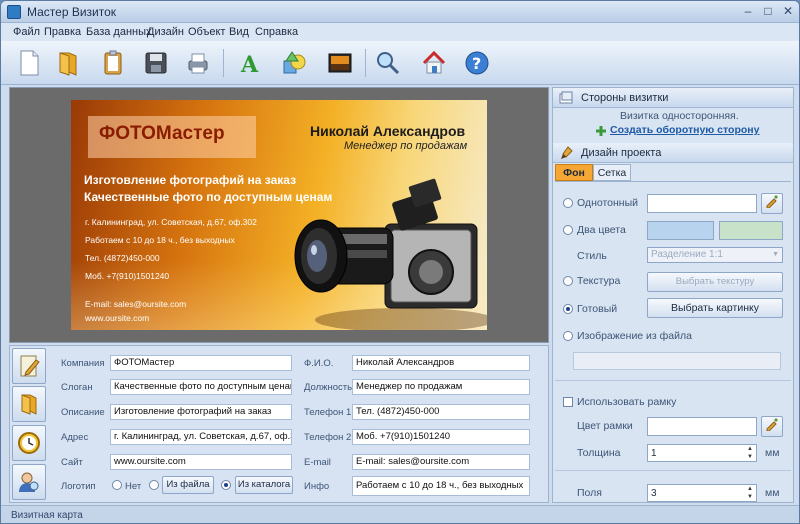 This screenshot has width=800, height=524. What do you see at coordinates (634, 336) in the screenshot?
I see `image-file-label: Изображение из файла` at bounding box center [634, 336].